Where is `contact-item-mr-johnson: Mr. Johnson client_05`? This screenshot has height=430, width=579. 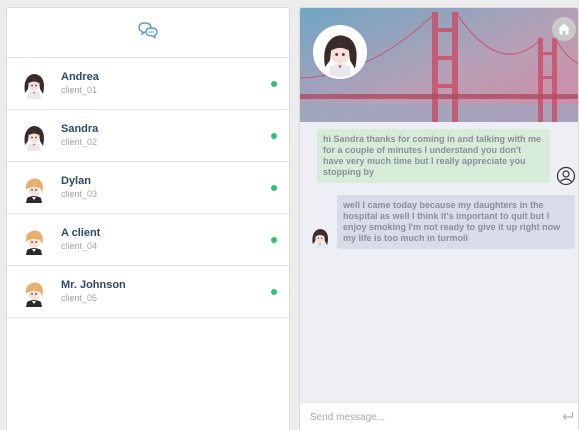 contact-item-mr-johnson: Mr. Johnson client_05 is located at coordinates (148, 292).